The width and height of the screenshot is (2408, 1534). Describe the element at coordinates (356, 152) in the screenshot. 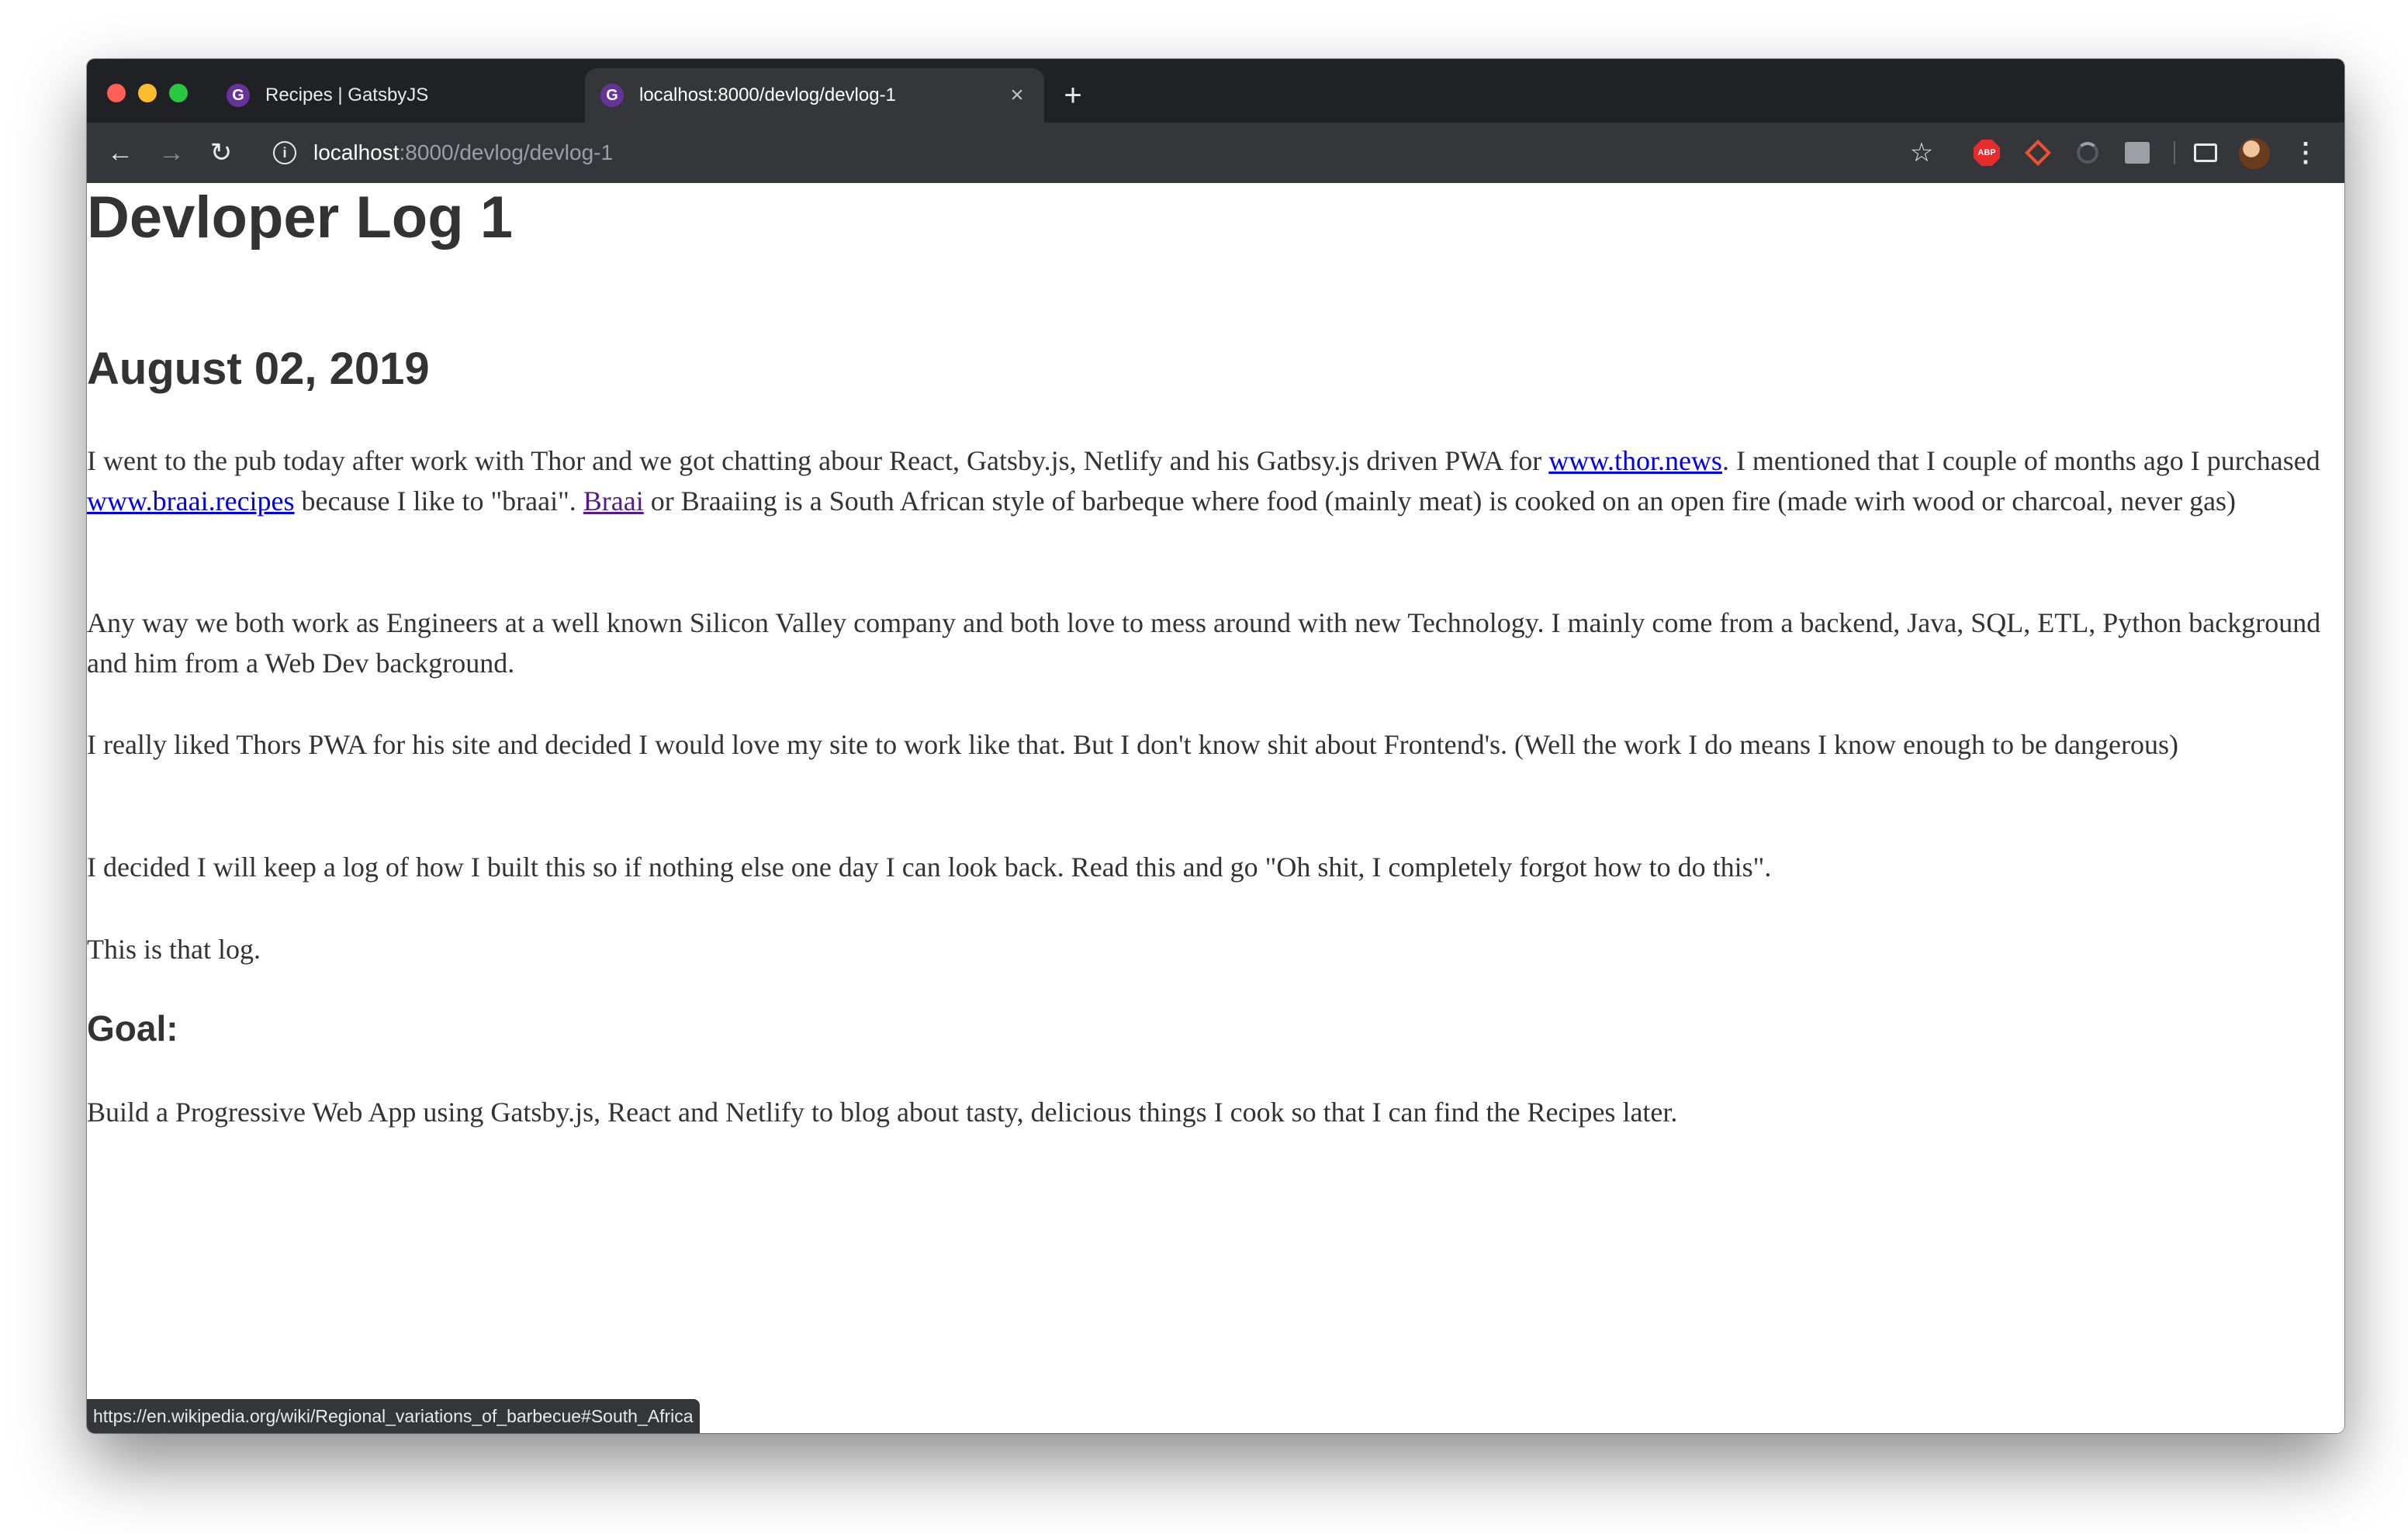

I see `url-host: localhost` at that location.